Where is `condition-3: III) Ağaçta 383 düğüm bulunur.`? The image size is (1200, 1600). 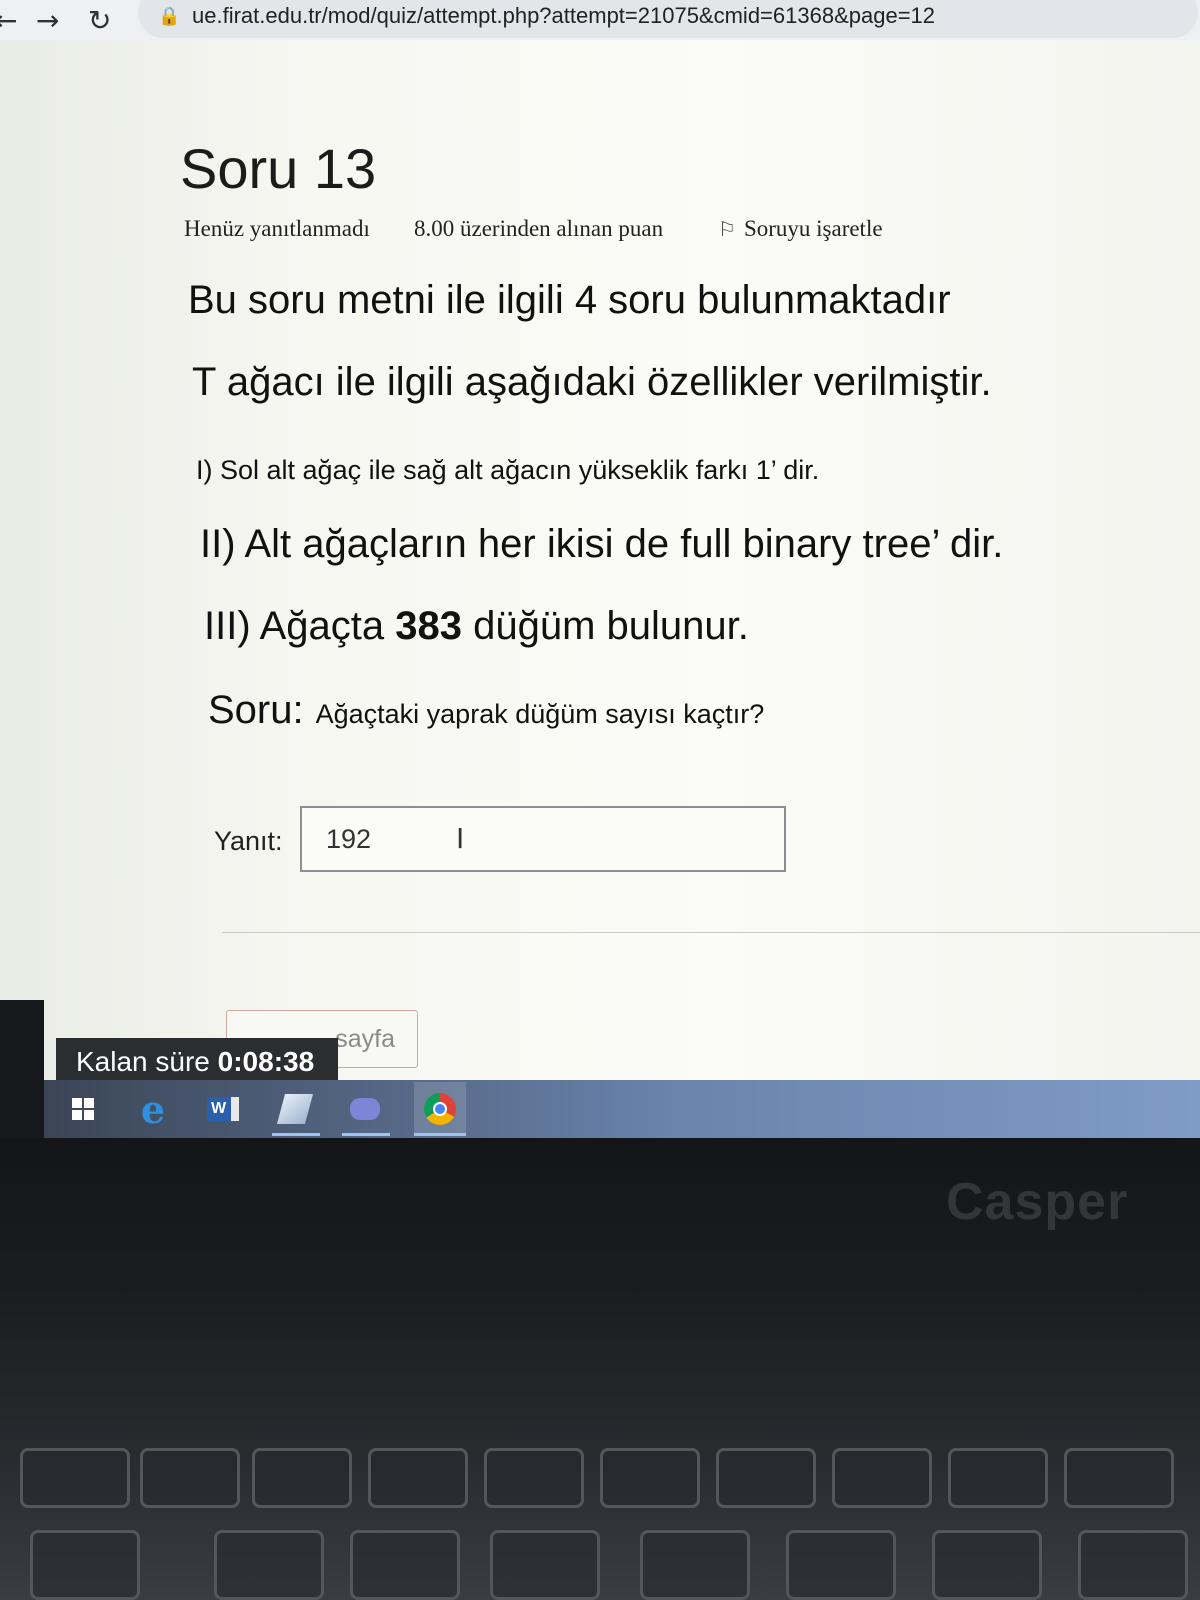 condition-3: III) Ağaçta 383 düğüm bulunur. is located at coordinates (476, 626).